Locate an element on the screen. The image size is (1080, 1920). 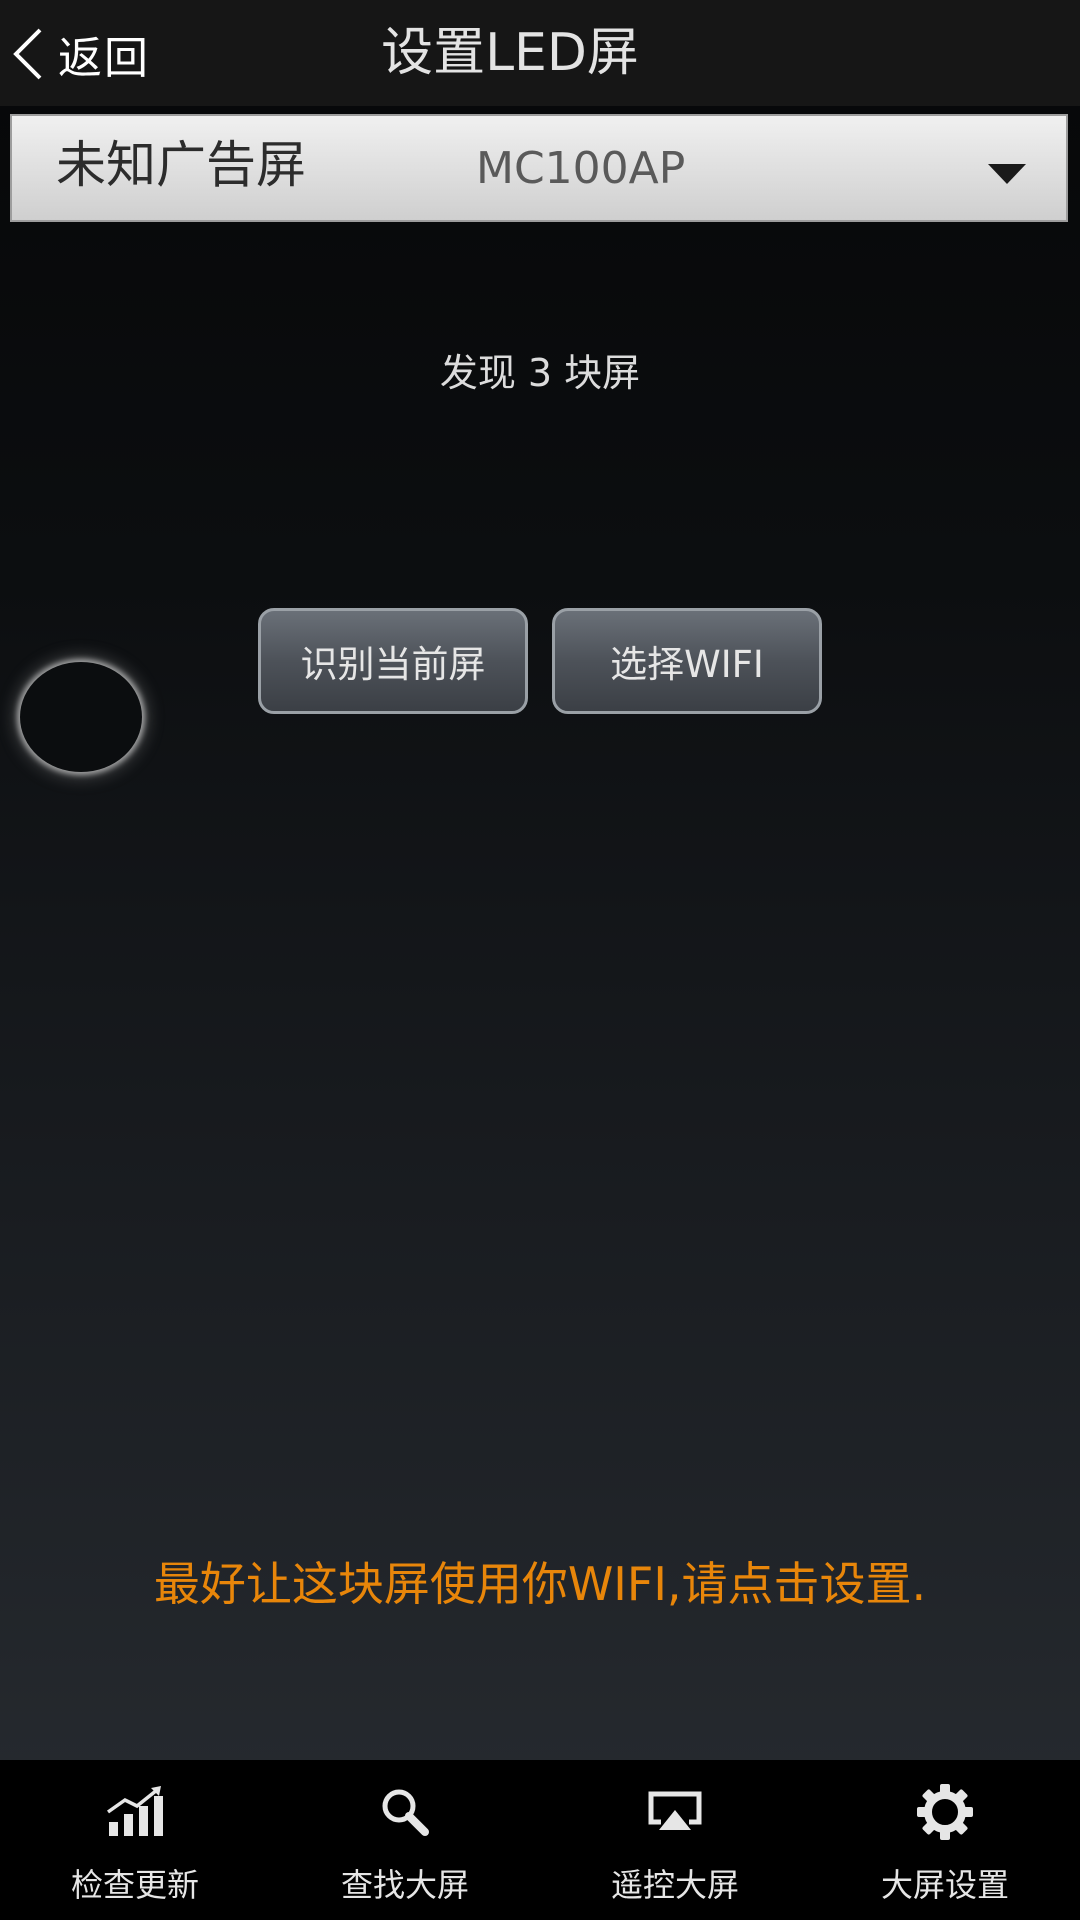
bar-chart-icon is located at coordinates (135, 1812).